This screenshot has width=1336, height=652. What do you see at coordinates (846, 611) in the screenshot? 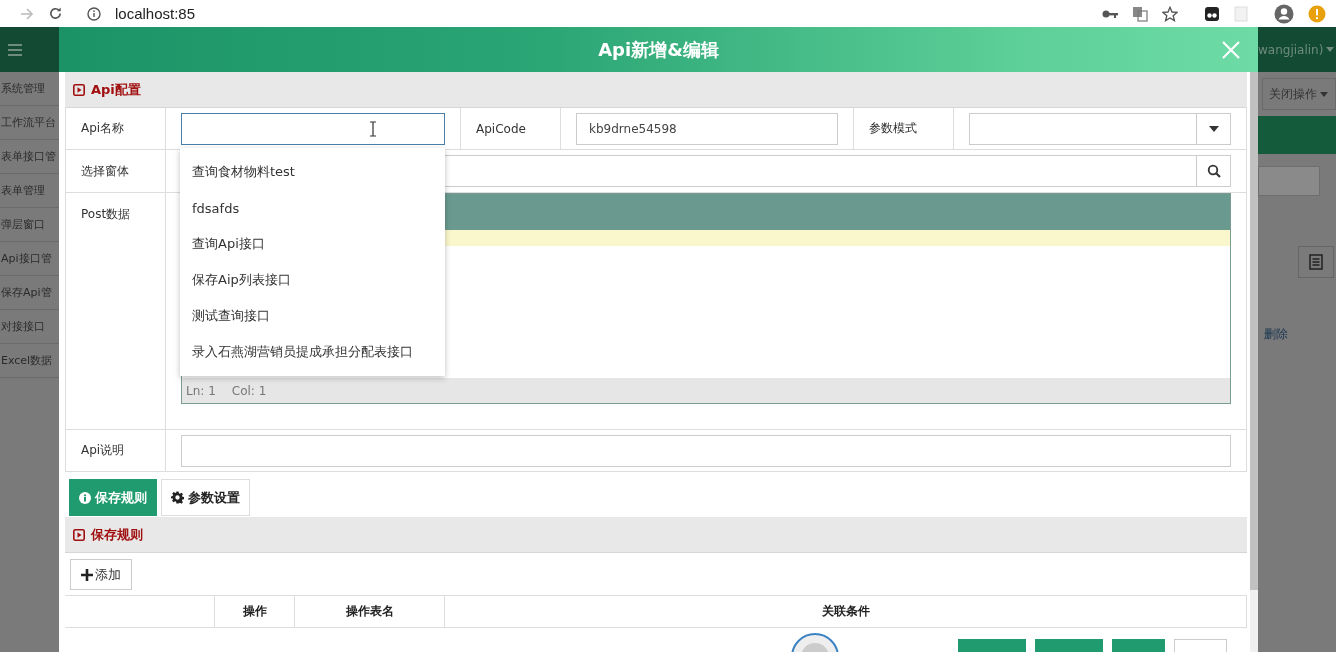
I see `column-header: 关联条件` at bounding box center [846, 611].